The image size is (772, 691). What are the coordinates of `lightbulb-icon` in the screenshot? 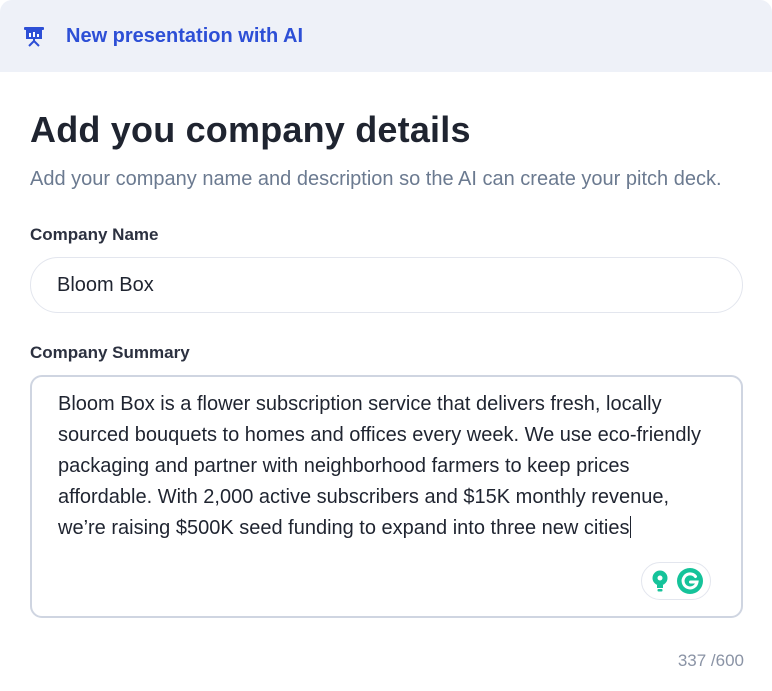 It's located at (660, 581).